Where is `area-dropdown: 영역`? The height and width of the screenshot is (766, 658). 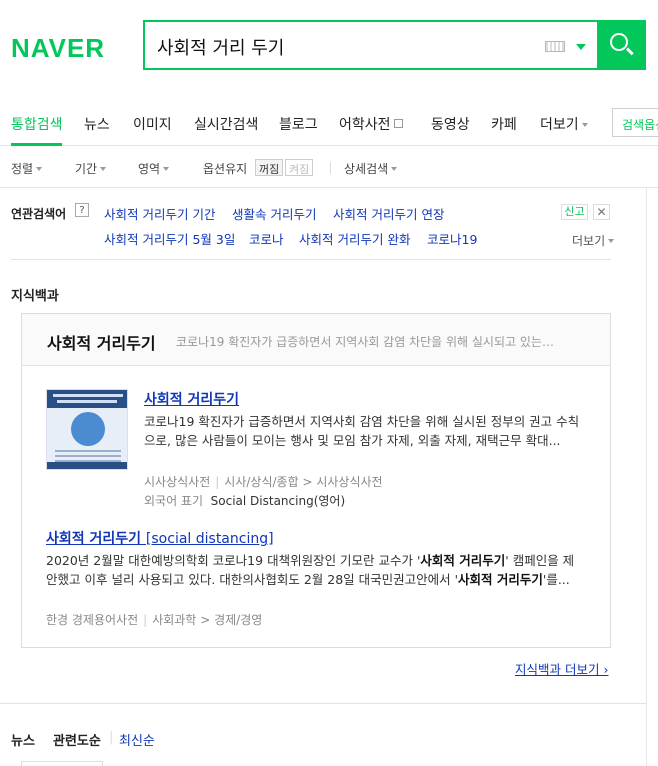 area-dropdown: 영역 is located at coordinates (154, 168).